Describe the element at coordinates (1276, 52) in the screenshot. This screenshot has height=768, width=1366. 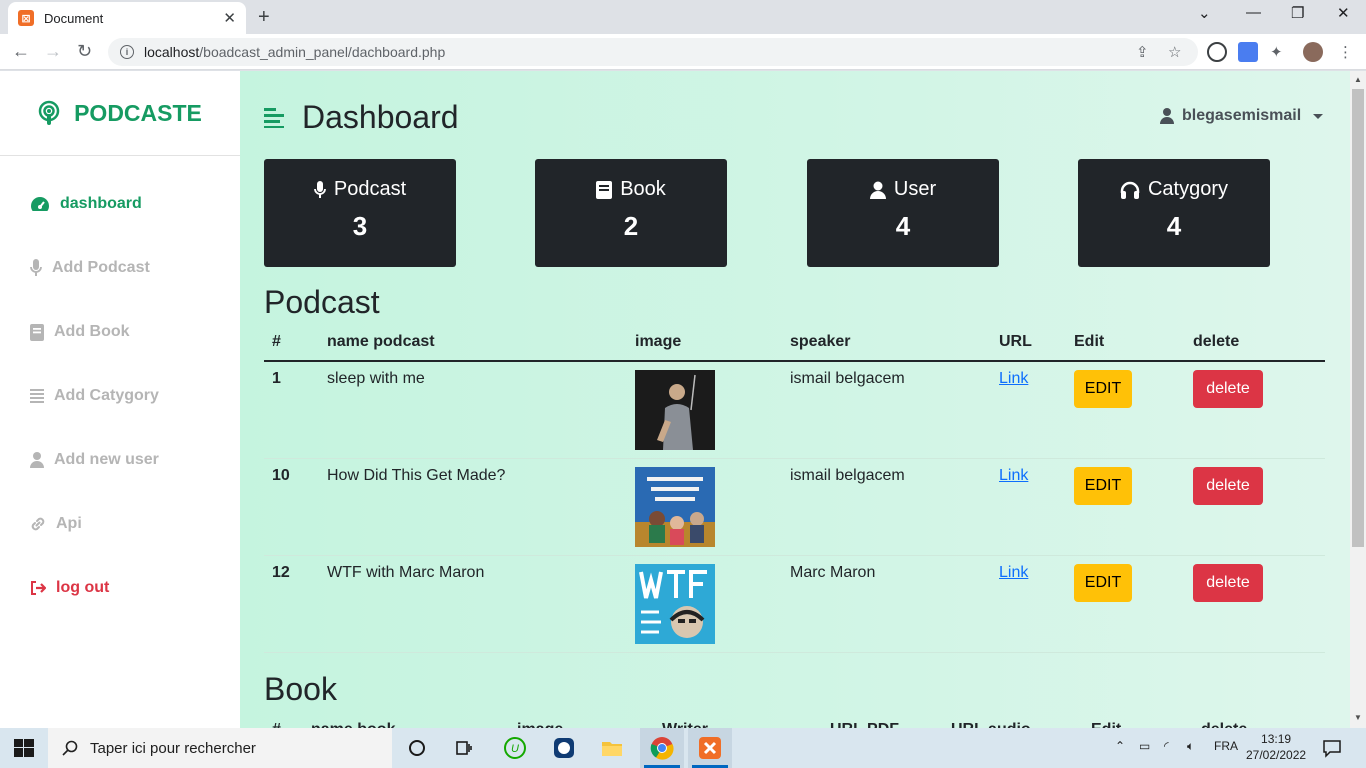
I see `extensions-puzzle-icon: ✦` at that location.